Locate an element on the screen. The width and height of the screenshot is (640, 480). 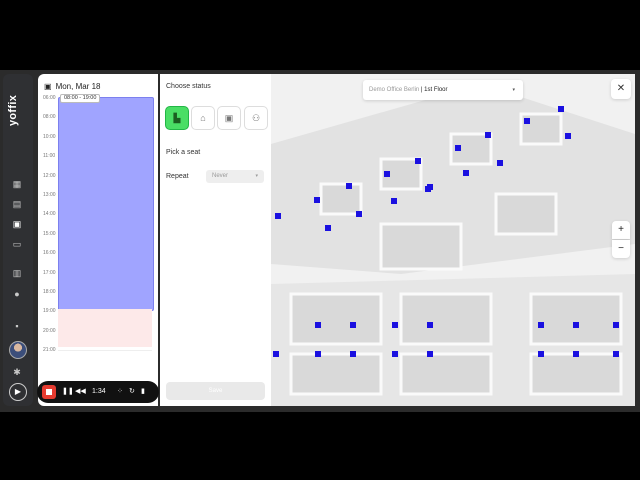
zoom-out-button: − is located at coordinates (621, 249).